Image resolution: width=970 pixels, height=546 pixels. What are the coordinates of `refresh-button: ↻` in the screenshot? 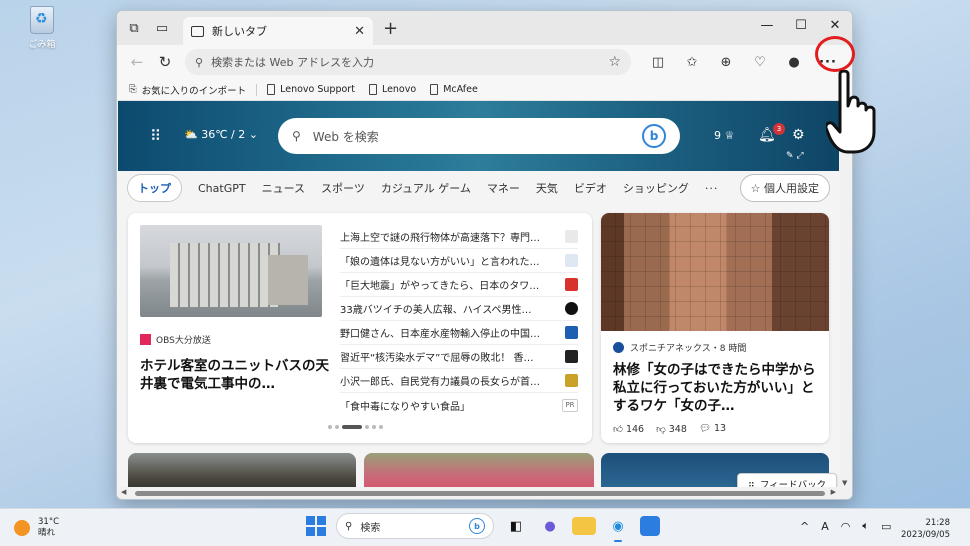 It's located at (165, 62).